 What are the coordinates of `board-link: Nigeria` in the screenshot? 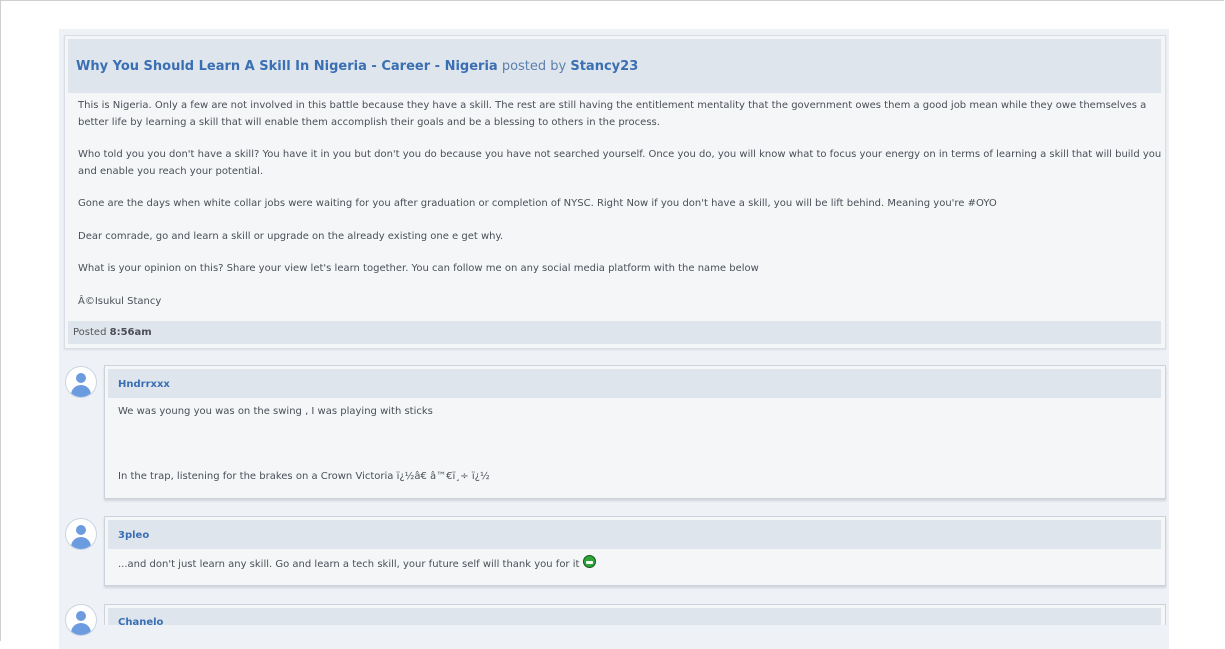 It's located at (471, 66).